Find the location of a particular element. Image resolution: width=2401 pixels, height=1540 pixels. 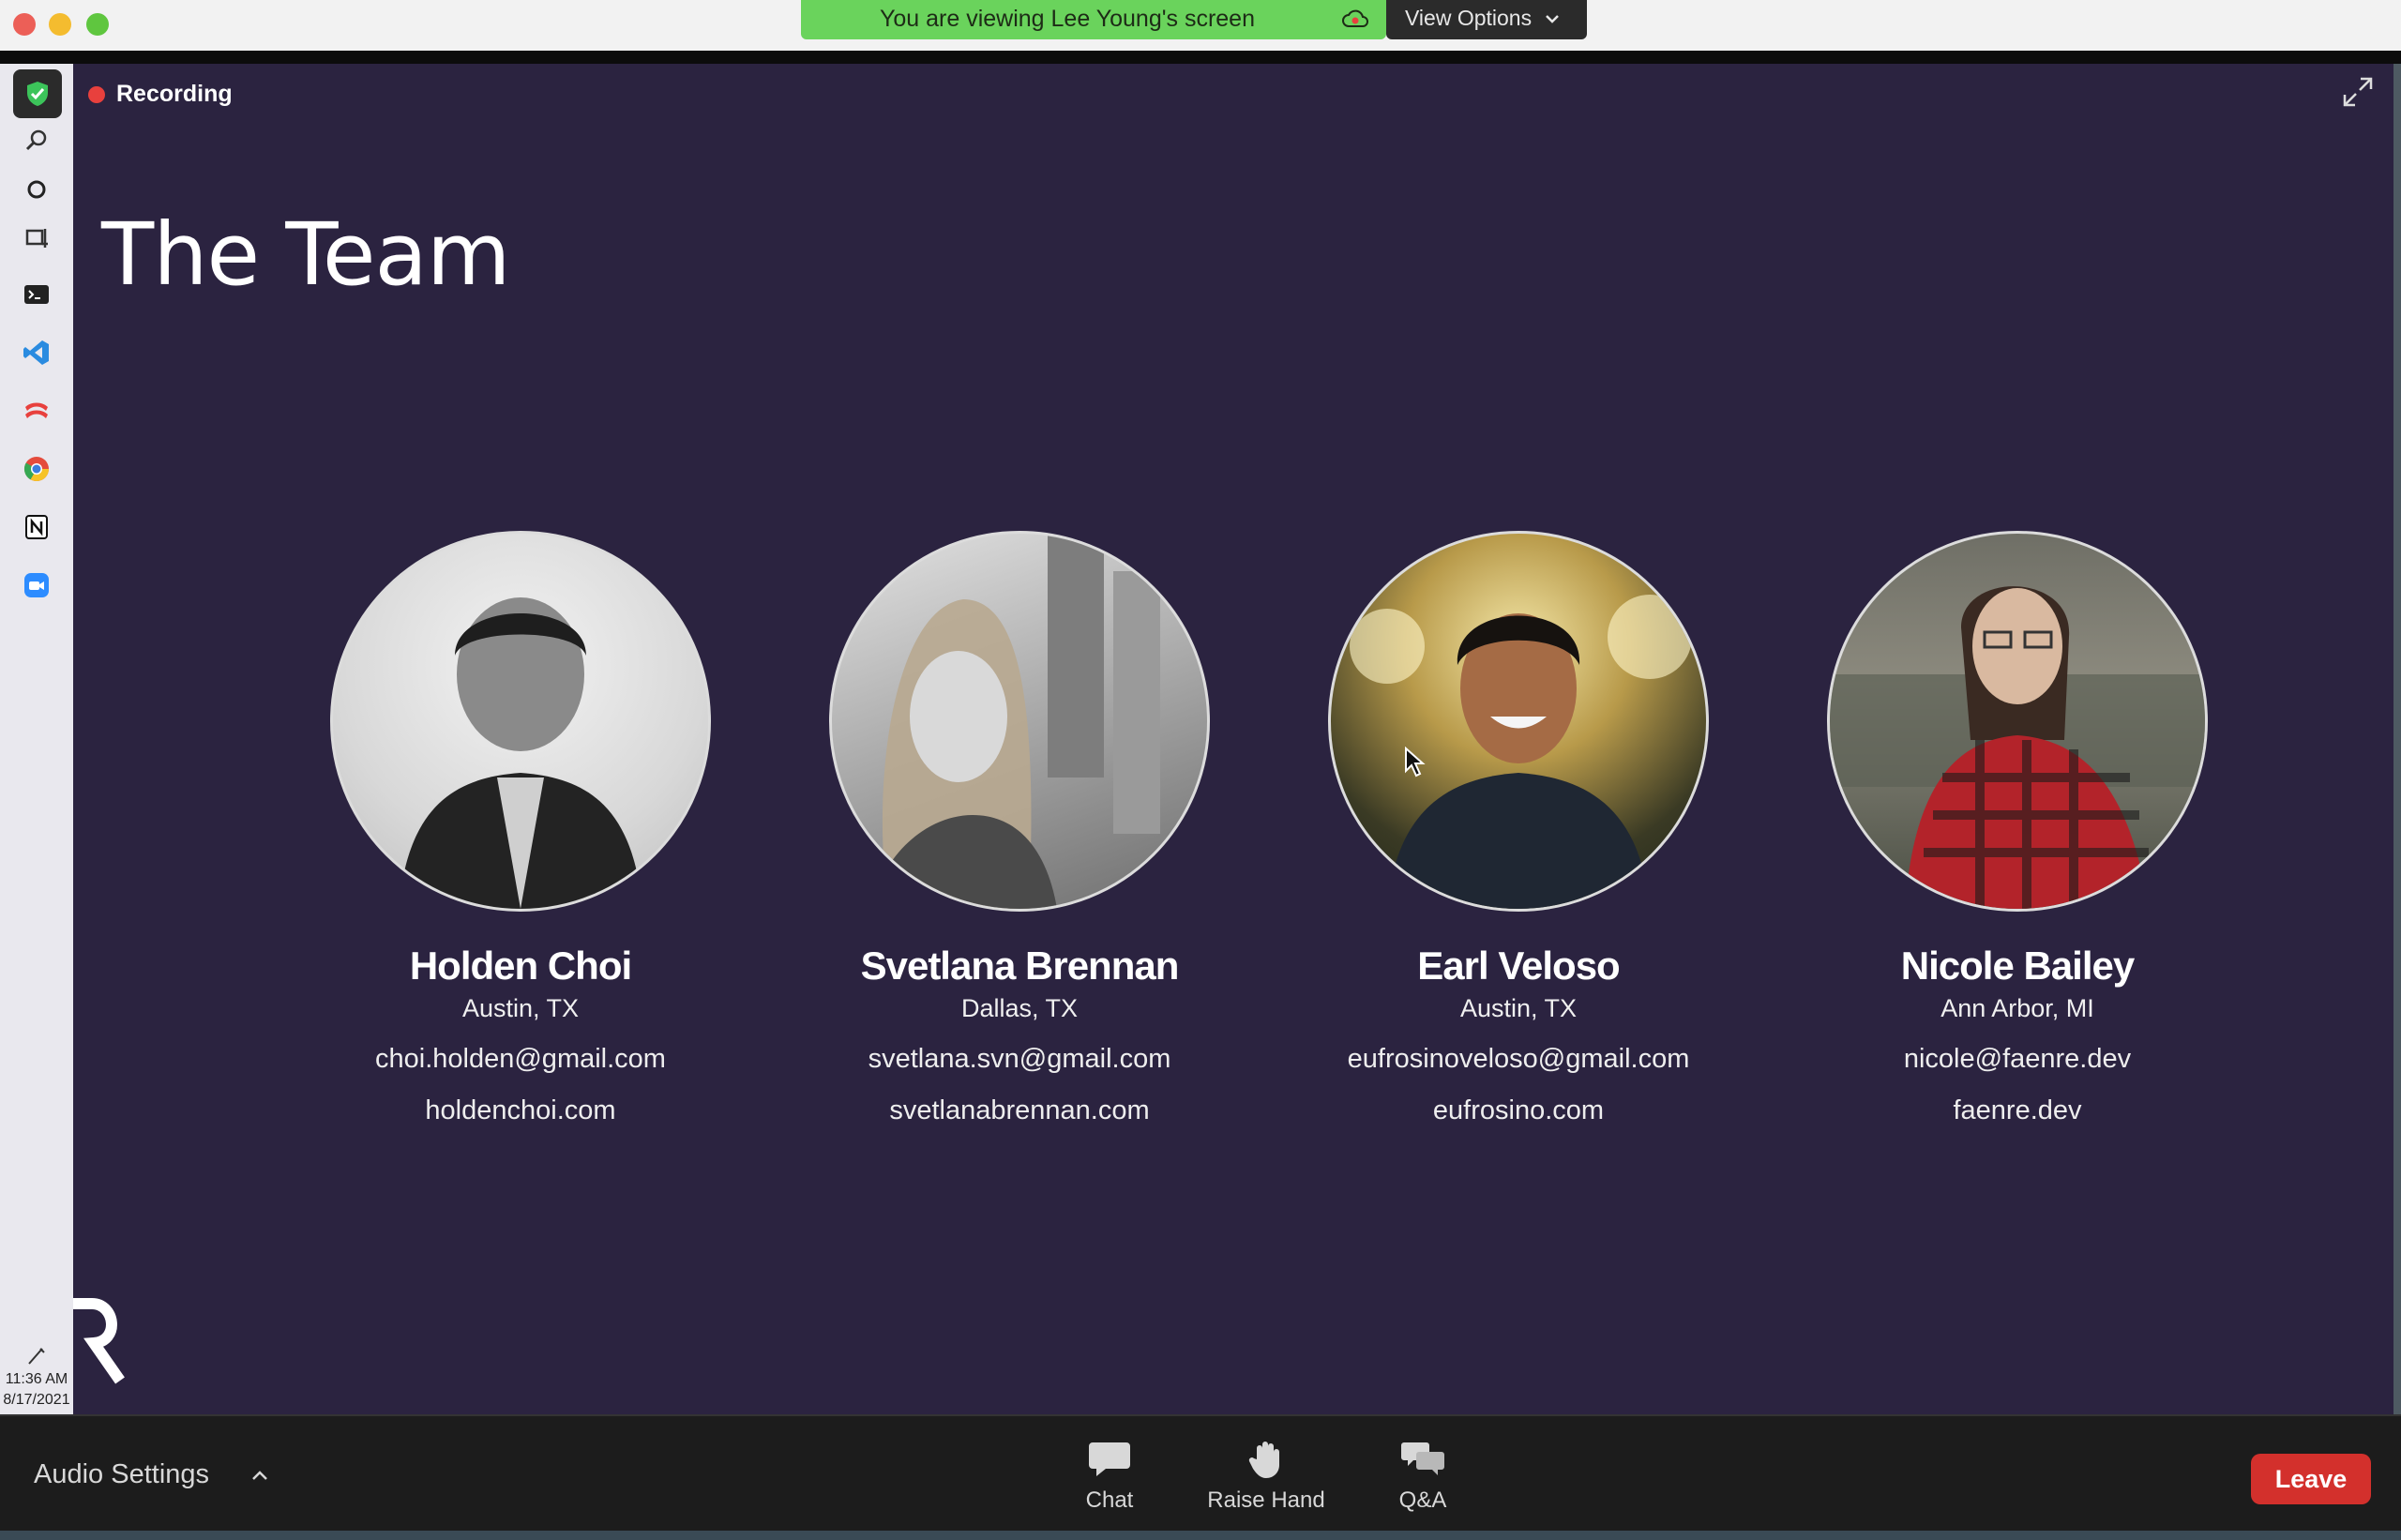

viewing-text: You are viewing Lee Young's screen is located at coordinates (1067, 19).